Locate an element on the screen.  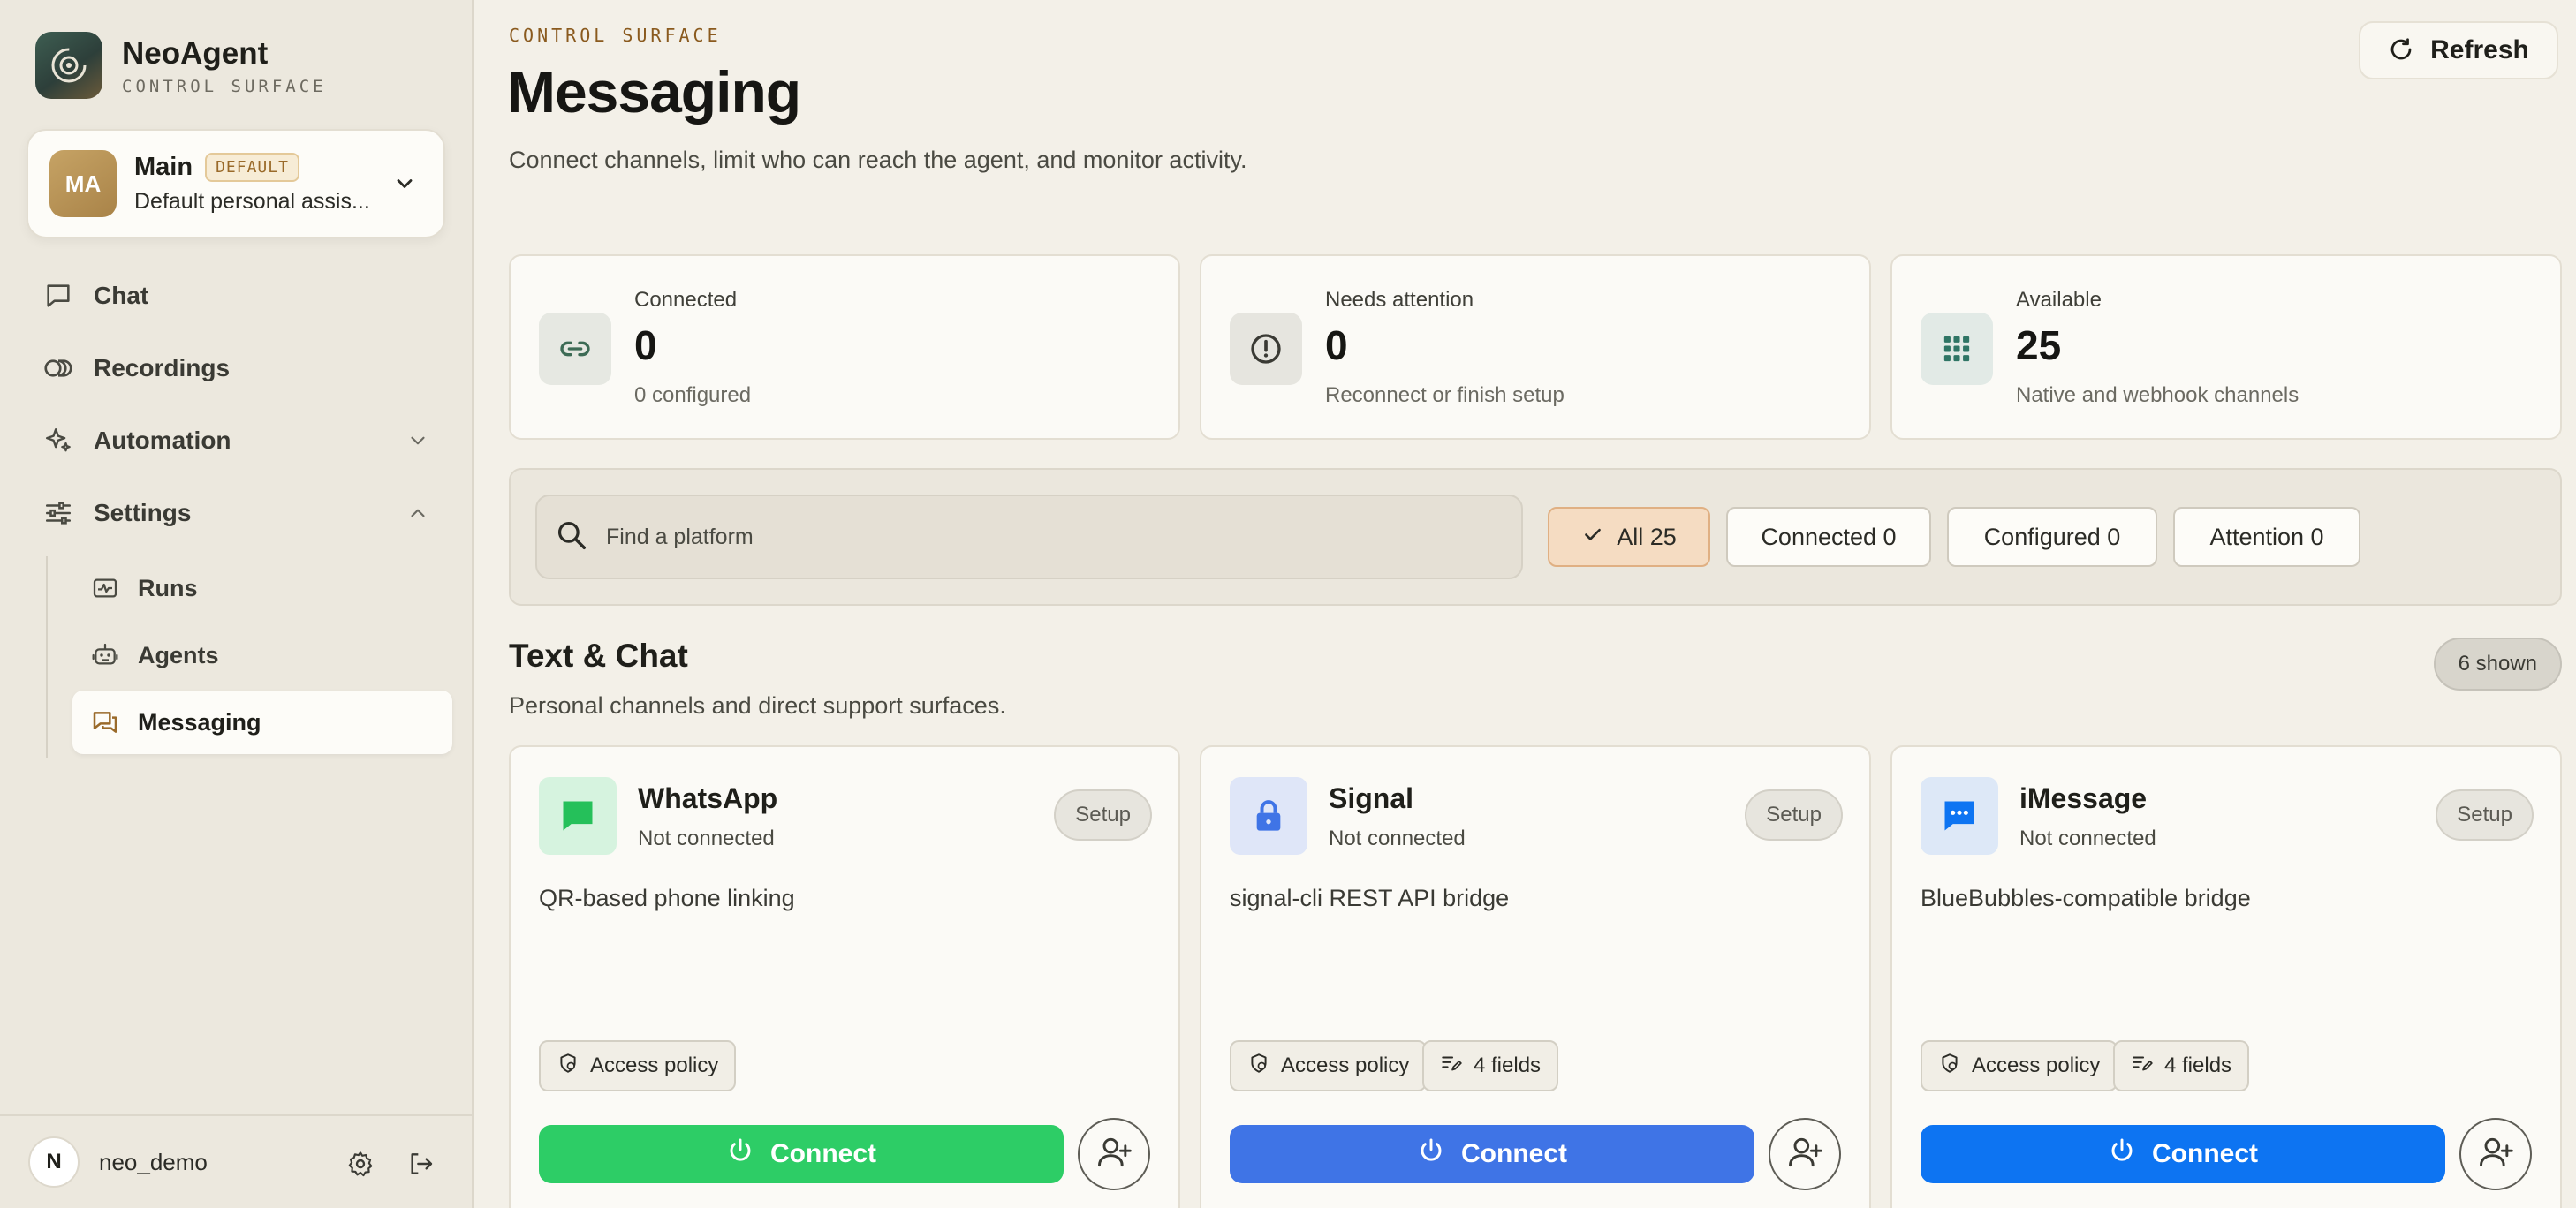
nav-item-settings: Settings is located at coordinates (237, 513).